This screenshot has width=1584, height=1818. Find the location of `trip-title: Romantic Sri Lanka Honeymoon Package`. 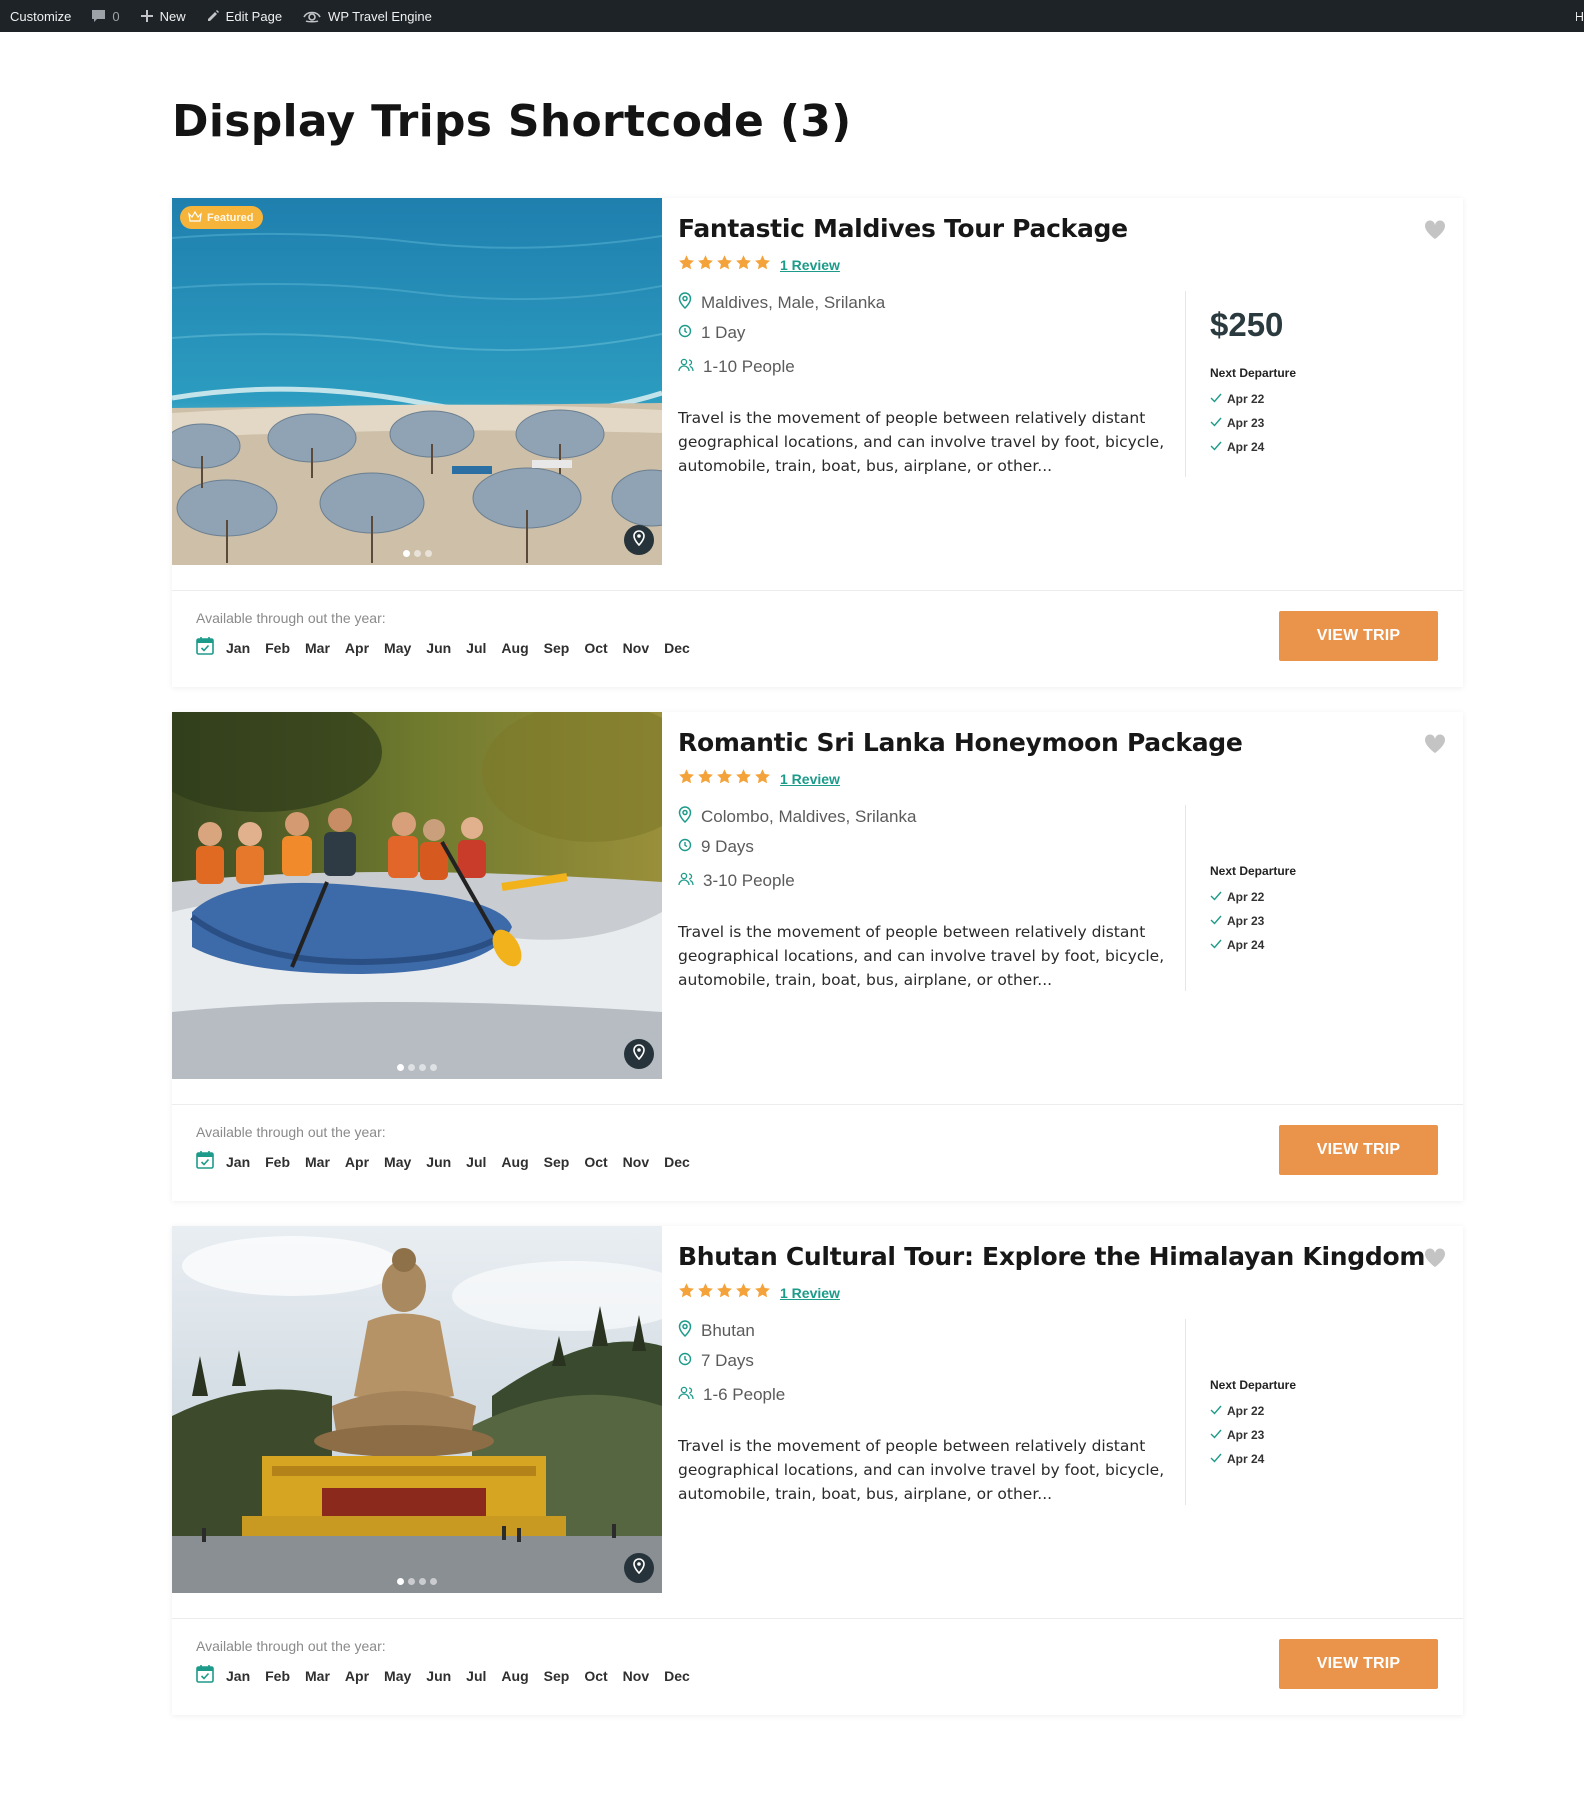

trip-title: Romantic Sri Lanka Honeymoon Package is located at coordinates (960, 742).